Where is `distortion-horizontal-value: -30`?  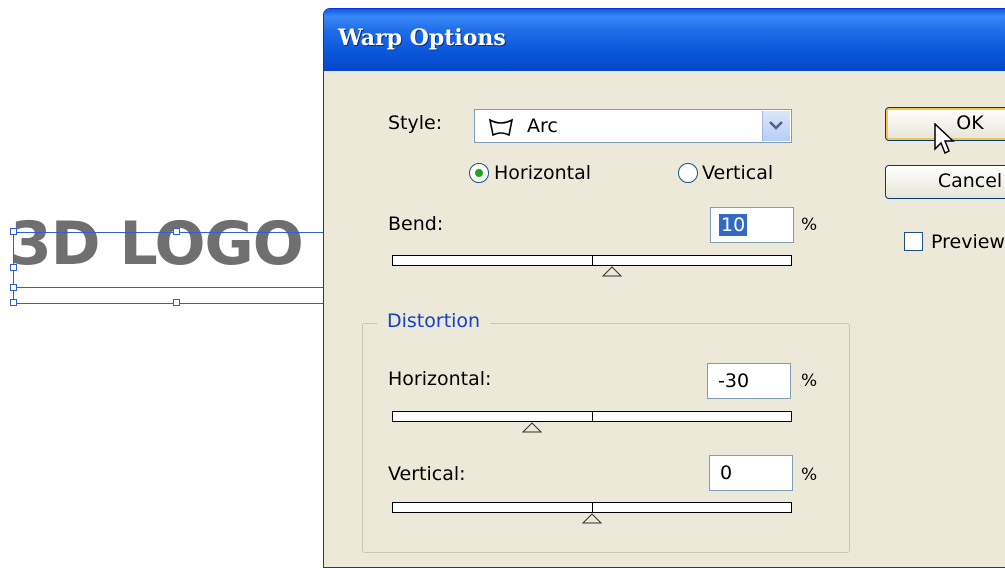
distortion-horizontal-value: -30 is located at coordinates (734, 381).